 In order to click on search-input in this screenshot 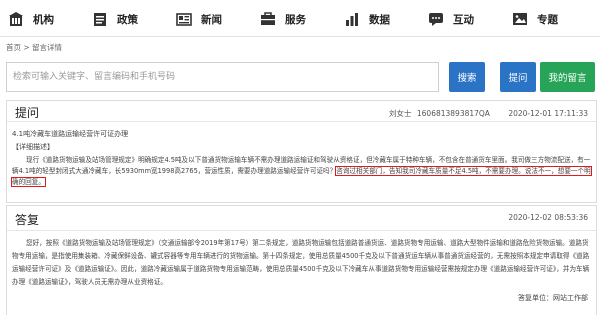, I will do `click(222, 77)`.